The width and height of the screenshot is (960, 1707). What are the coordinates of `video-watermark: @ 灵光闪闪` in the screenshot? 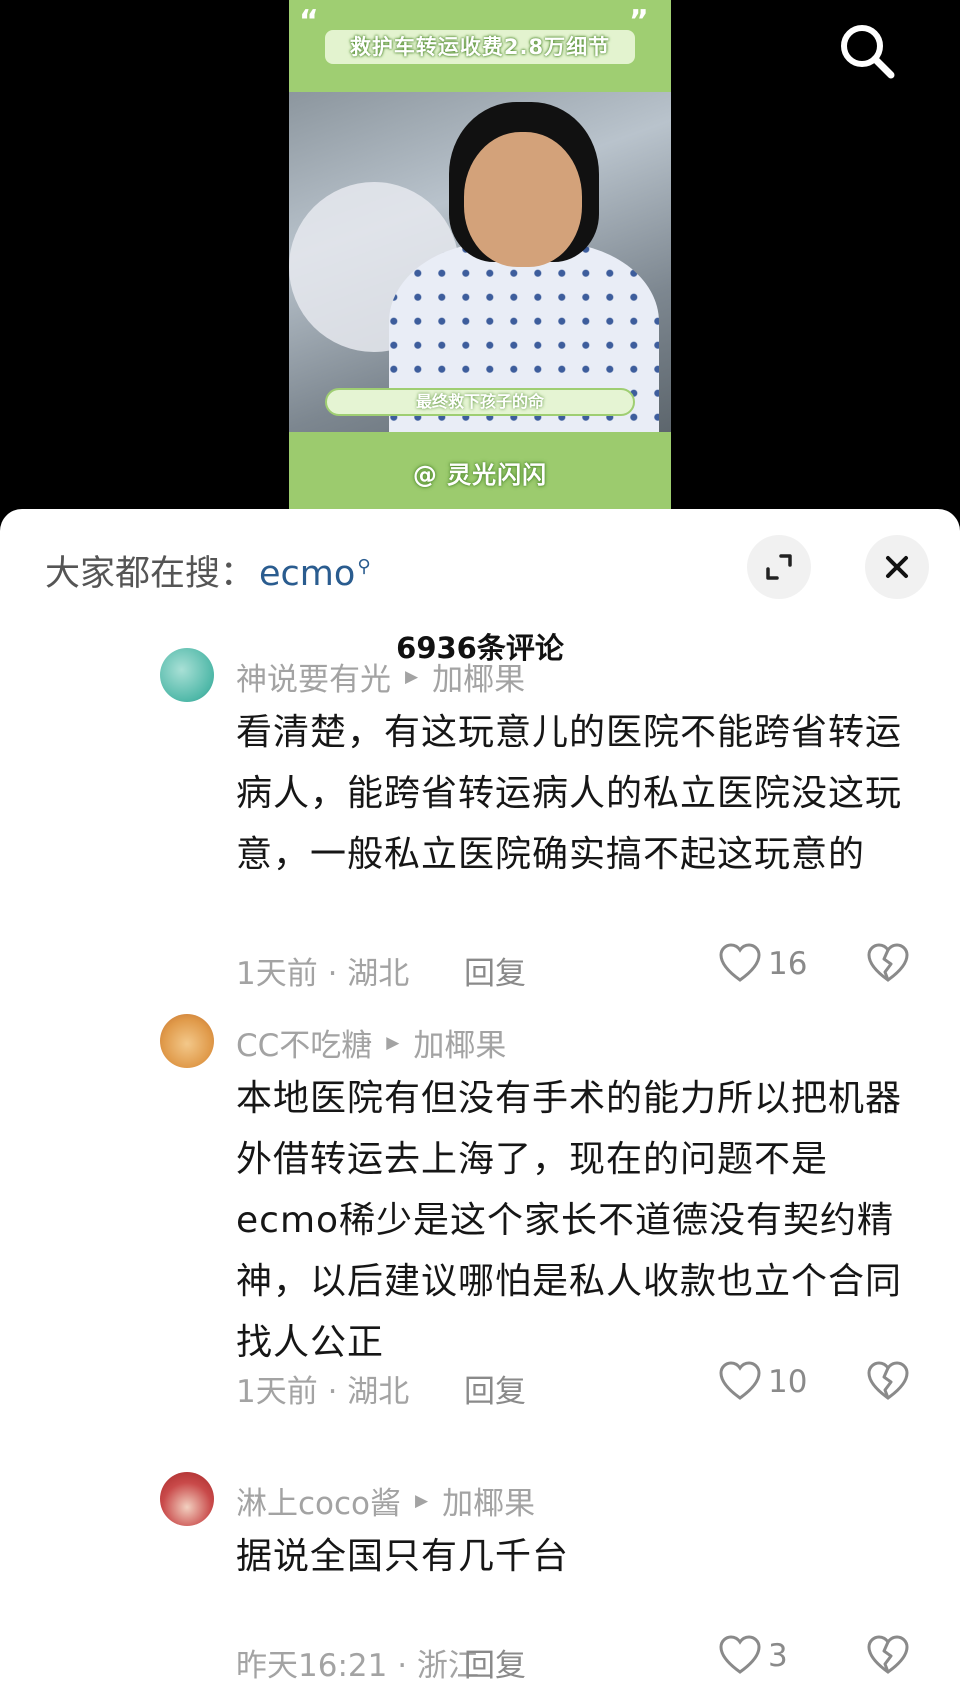 It's located at (480, 475).